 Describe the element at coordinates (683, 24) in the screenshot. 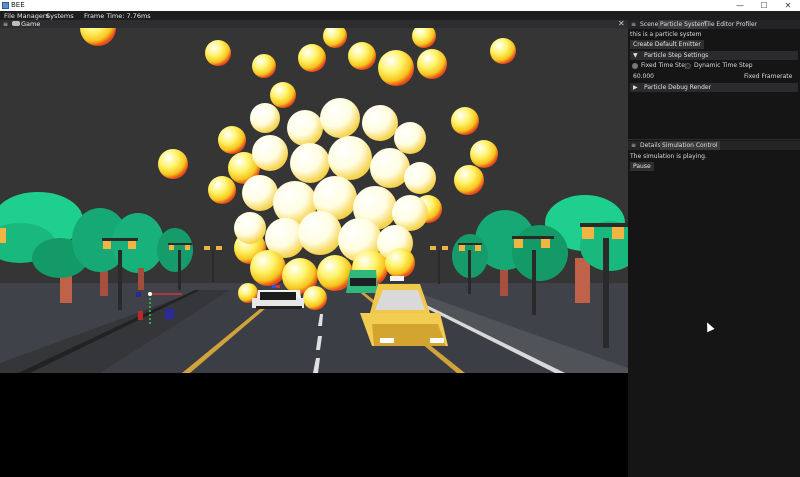

I see `tab-particle-system: Particle System` at that location.